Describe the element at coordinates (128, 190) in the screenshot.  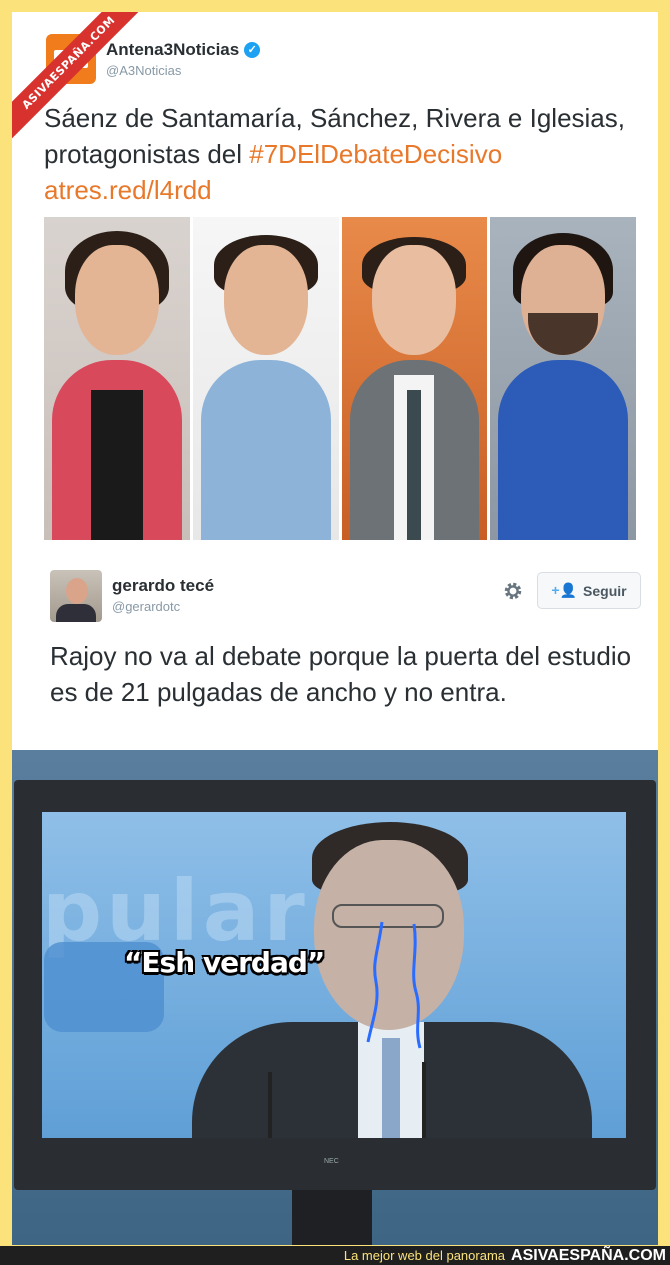
I see `tweet1-link: atres.red/l4rdd` at that location.